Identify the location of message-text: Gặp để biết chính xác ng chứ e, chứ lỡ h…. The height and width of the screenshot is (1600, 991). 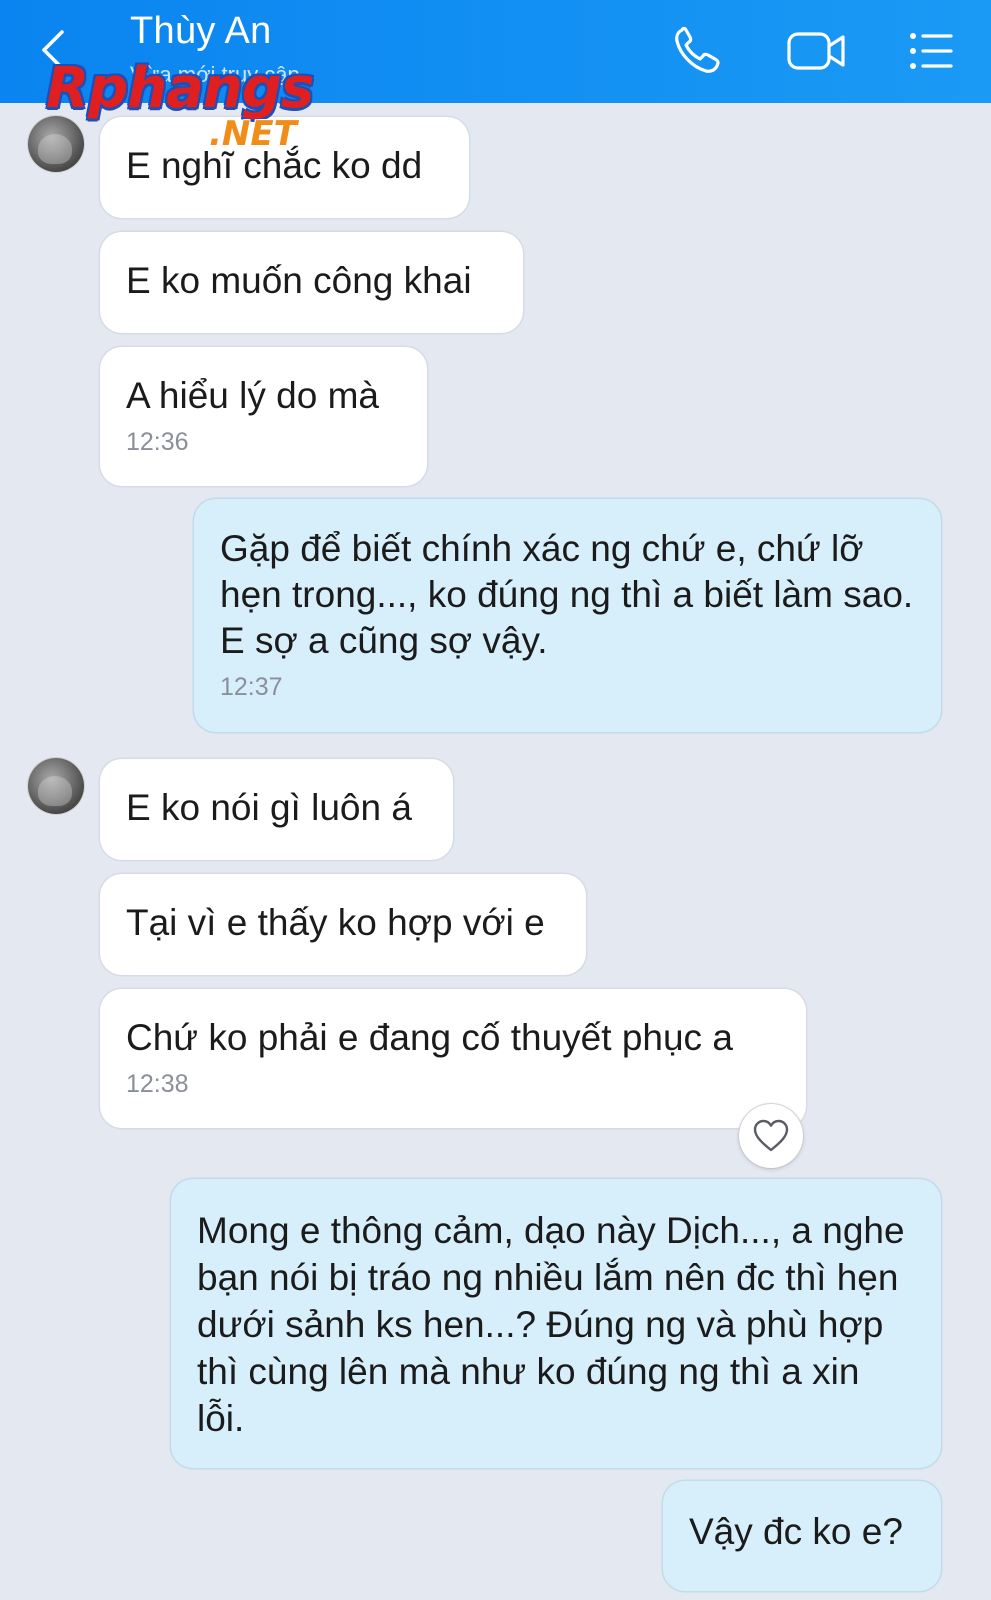
(572, 594).